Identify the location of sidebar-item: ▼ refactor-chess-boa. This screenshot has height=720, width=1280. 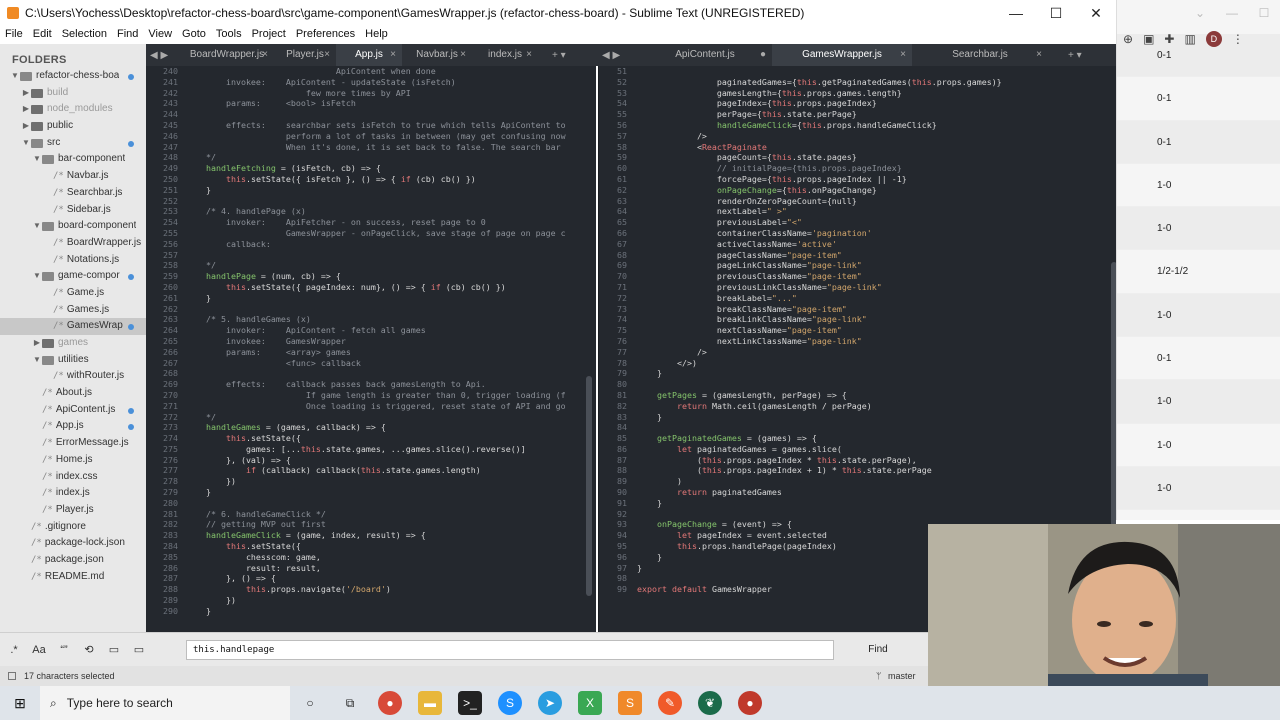
(73, 76).